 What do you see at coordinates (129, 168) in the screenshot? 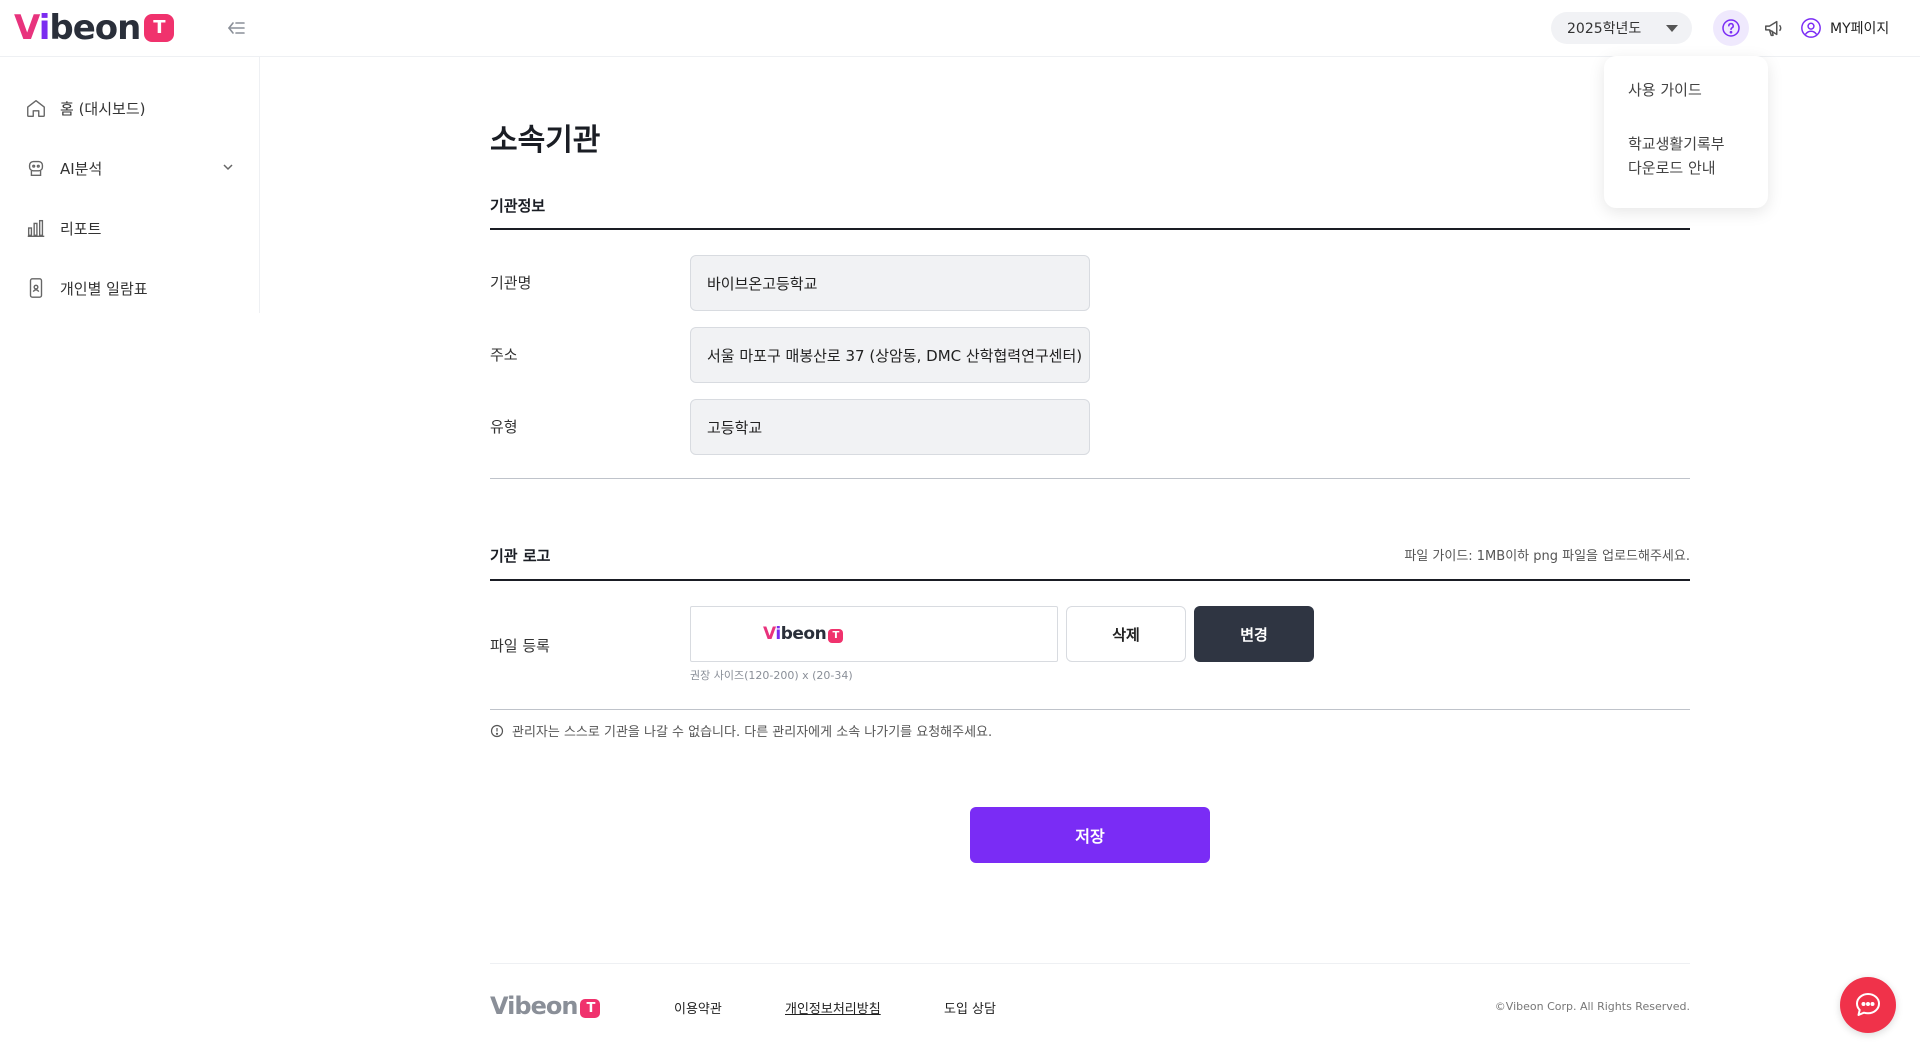
I see `sidebar-item-ai-analysis: AI분석` at bounding box center [129, 168].